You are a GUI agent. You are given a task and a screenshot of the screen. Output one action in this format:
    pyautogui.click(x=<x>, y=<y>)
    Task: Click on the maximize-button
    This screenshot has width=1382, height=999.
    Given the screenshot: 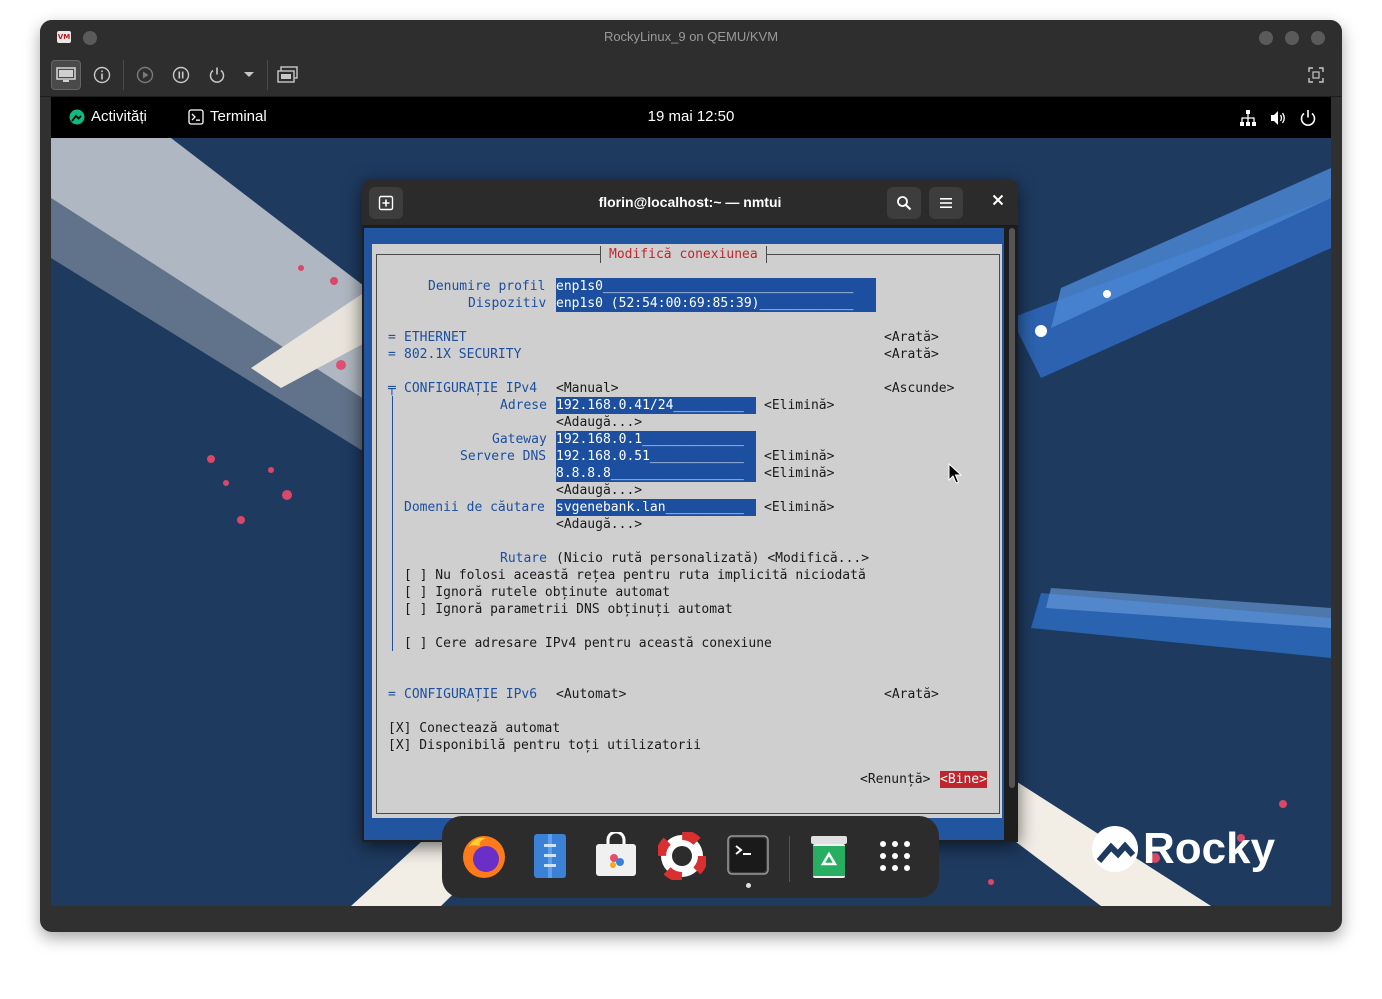 What is the action you would take?
    pyautogui.click(x=1292, y=38)
    